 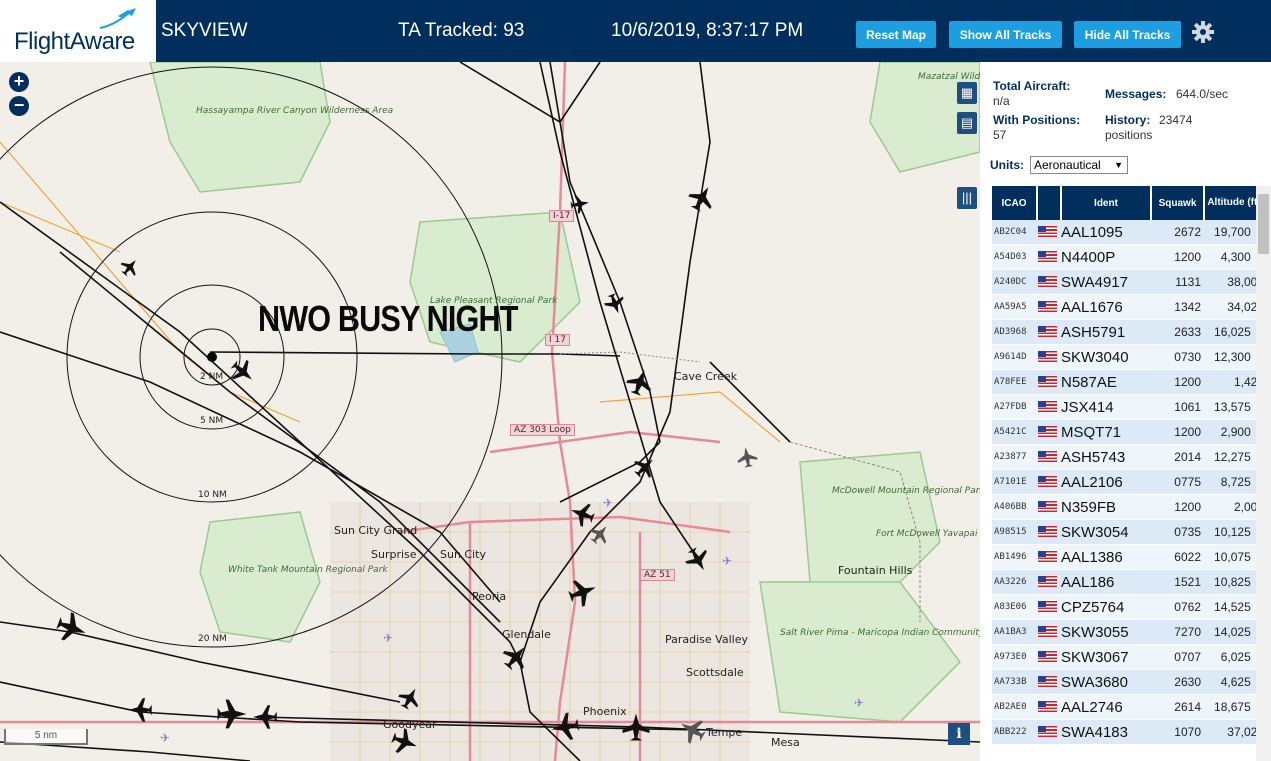 What do you see at coordinates (1177, 457) in the screenshot?
I see `squawk-cell: 2014` at bounding box center [1177, 457].